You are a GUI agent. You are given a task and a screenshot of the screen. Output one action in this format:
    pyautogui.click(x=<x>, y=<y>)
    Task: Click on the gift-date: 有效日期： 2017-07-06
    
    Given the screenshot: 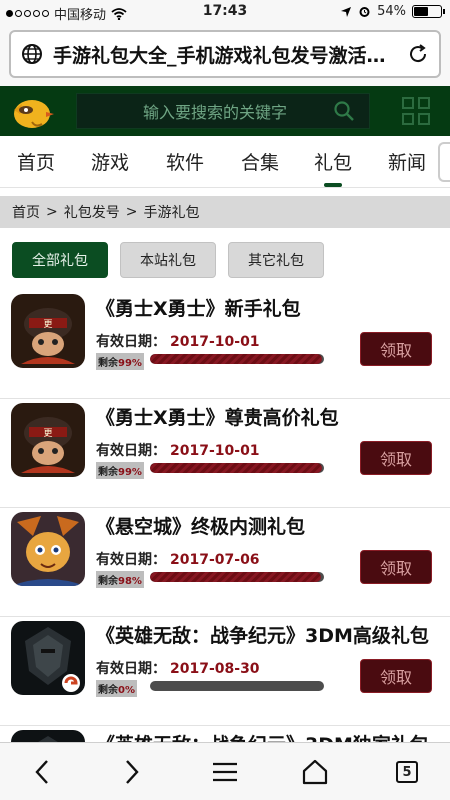 What is the action you would take?
    pyautogui.click(x=178, y=559)
    